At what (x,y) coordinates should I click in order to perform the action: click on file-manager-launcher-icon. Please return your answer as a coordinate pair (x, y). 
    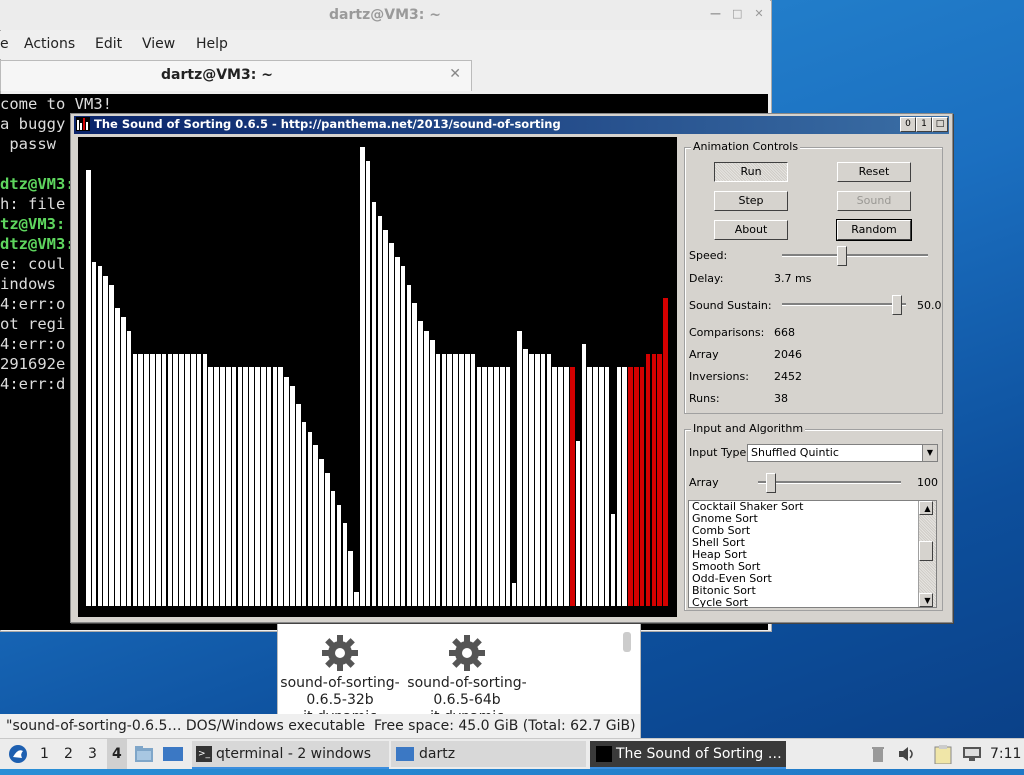
    Looking at the image, I should click on (144, 754).